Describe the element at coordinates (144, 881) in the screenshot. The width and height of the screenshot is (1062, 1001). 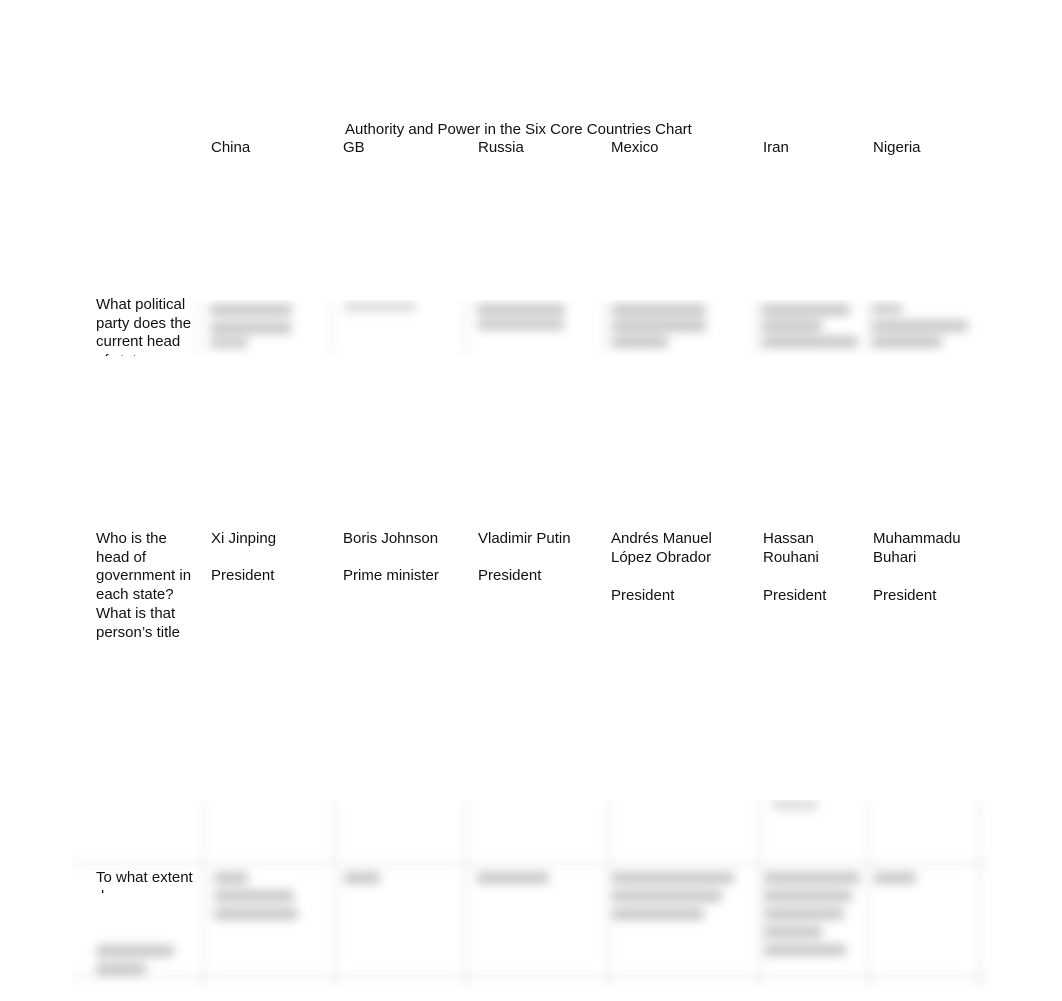
I see `row-question-extent: To what extent does` at that location.